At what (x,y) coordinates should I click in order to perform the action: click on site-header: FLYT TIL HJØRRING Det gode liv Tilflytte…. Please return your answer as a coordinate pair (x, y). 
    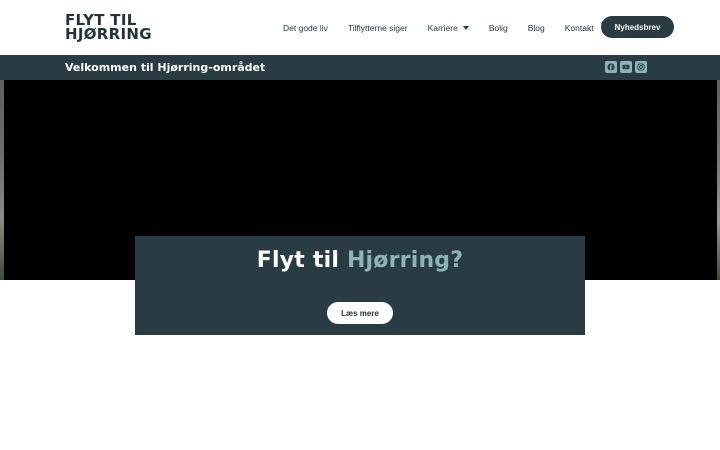
    Looking at the image, I should click on (360, 27).